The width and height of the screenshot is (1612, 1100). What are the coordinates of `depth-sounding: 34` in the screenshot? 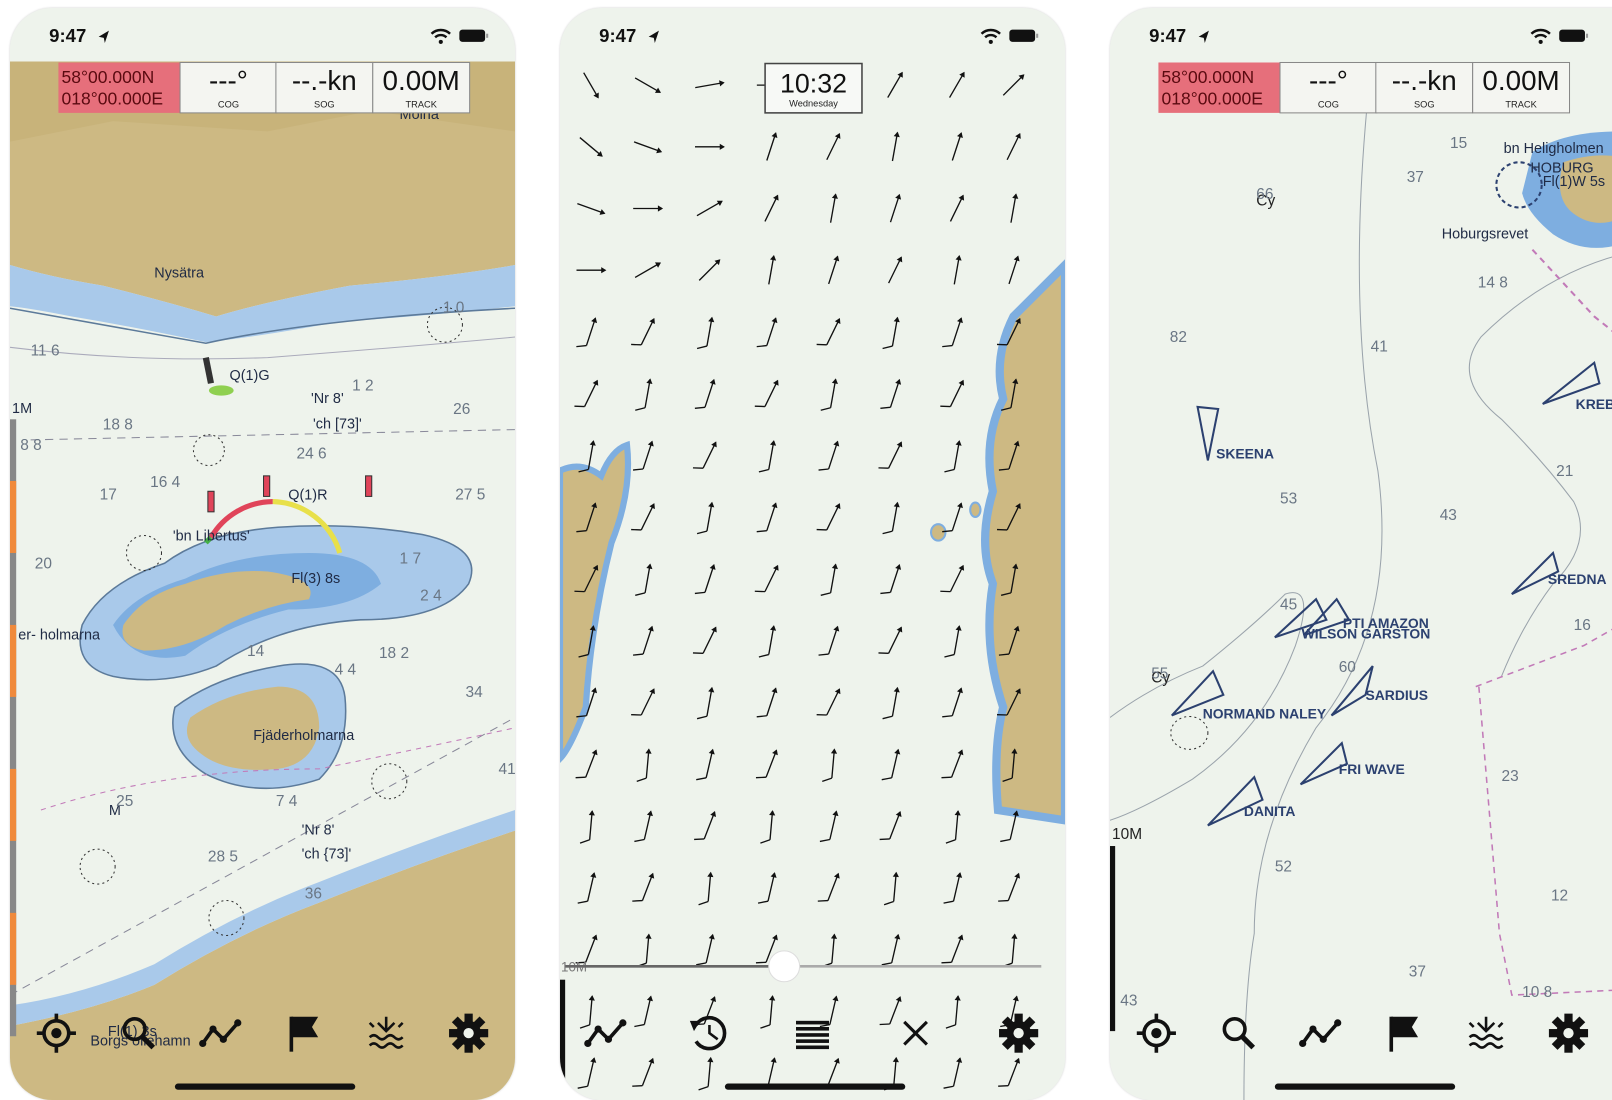 It's located at (475, 692).